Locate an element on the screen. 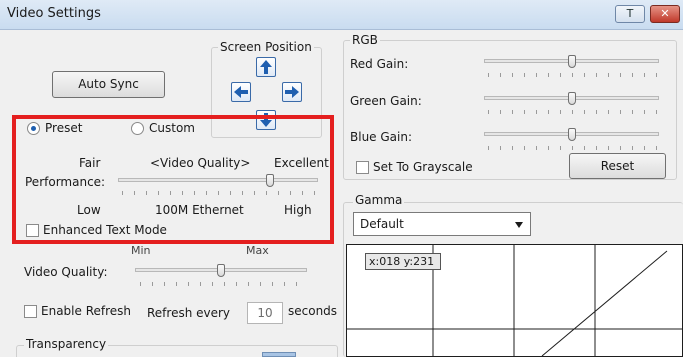 This screenshot has width=683, height=357. gamma-title: Gamma is located at coordinates (379, 200).